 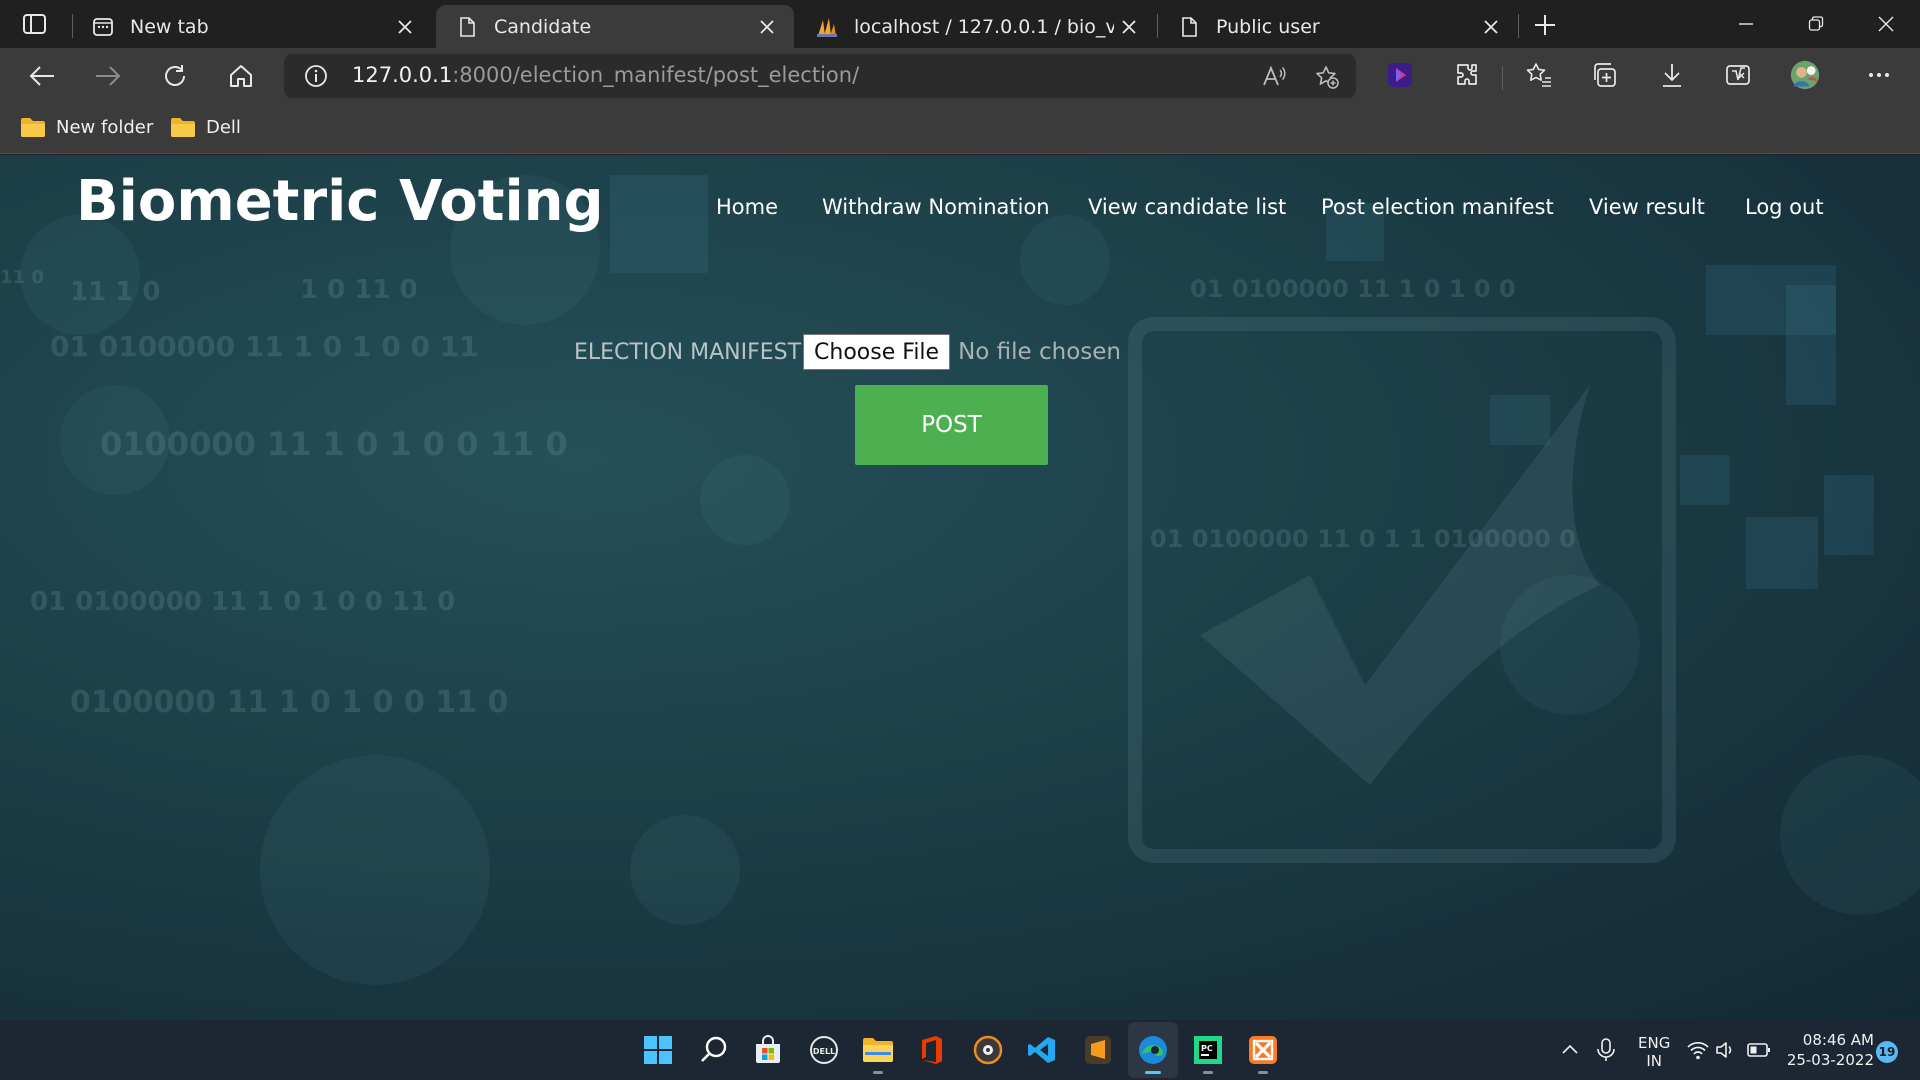 I want to click on language-code: ENG, so click(x=1654, y=1043).